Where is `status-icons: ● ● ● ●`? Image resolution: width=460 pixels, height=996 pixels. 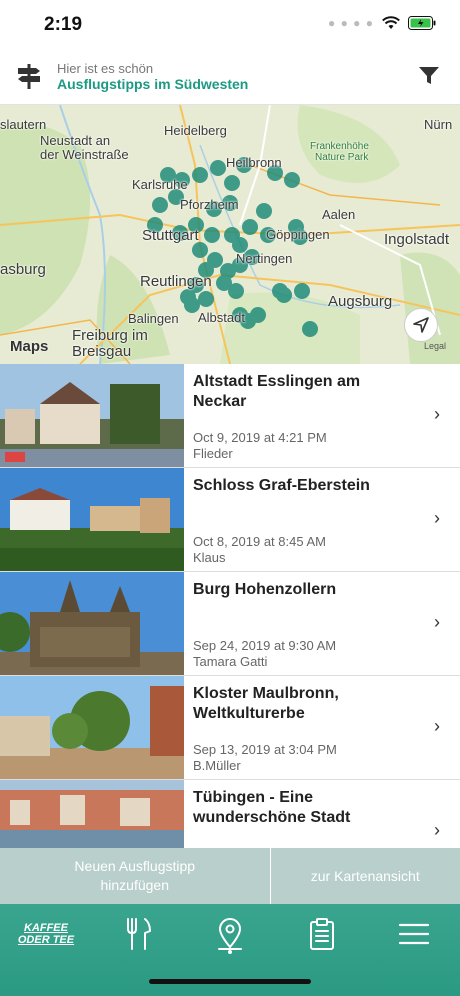 status-icons: ● ● ● ● is located at coordinates (382, 23).